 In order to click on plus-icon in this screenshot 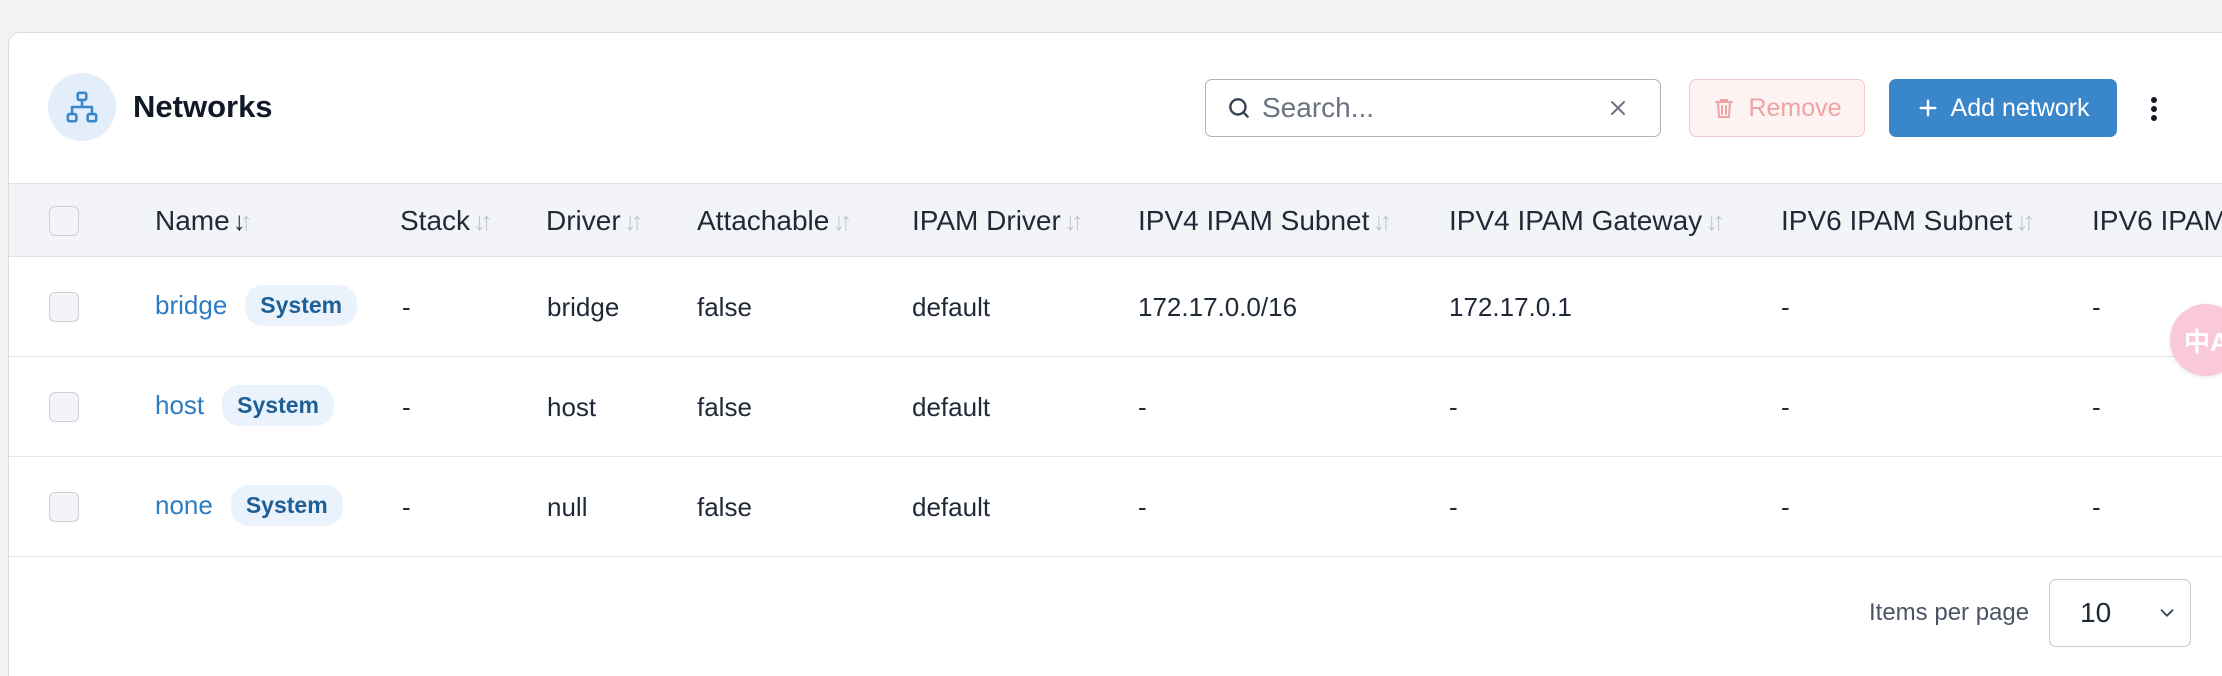, I will do `click(1927, 108)`.